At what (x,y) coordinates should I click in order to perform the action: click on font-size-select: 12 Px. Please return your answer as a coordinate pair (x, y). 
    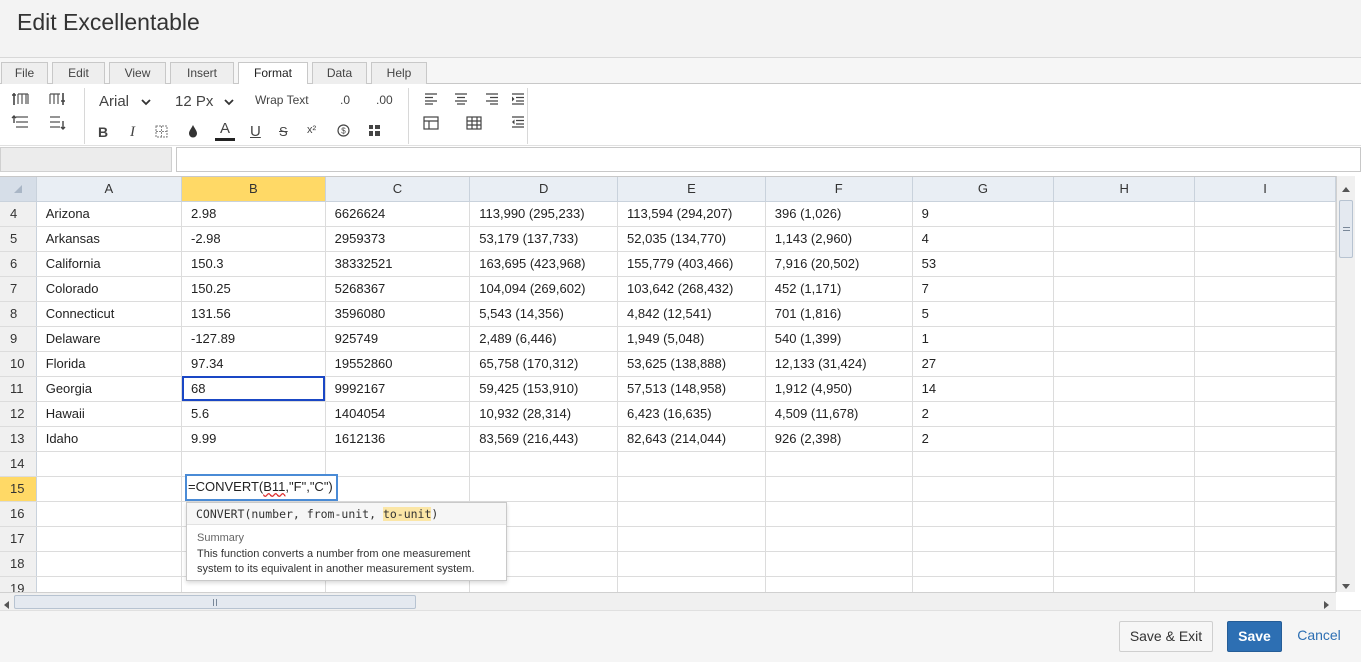
    Looking at the image, I should click on (204, 101).